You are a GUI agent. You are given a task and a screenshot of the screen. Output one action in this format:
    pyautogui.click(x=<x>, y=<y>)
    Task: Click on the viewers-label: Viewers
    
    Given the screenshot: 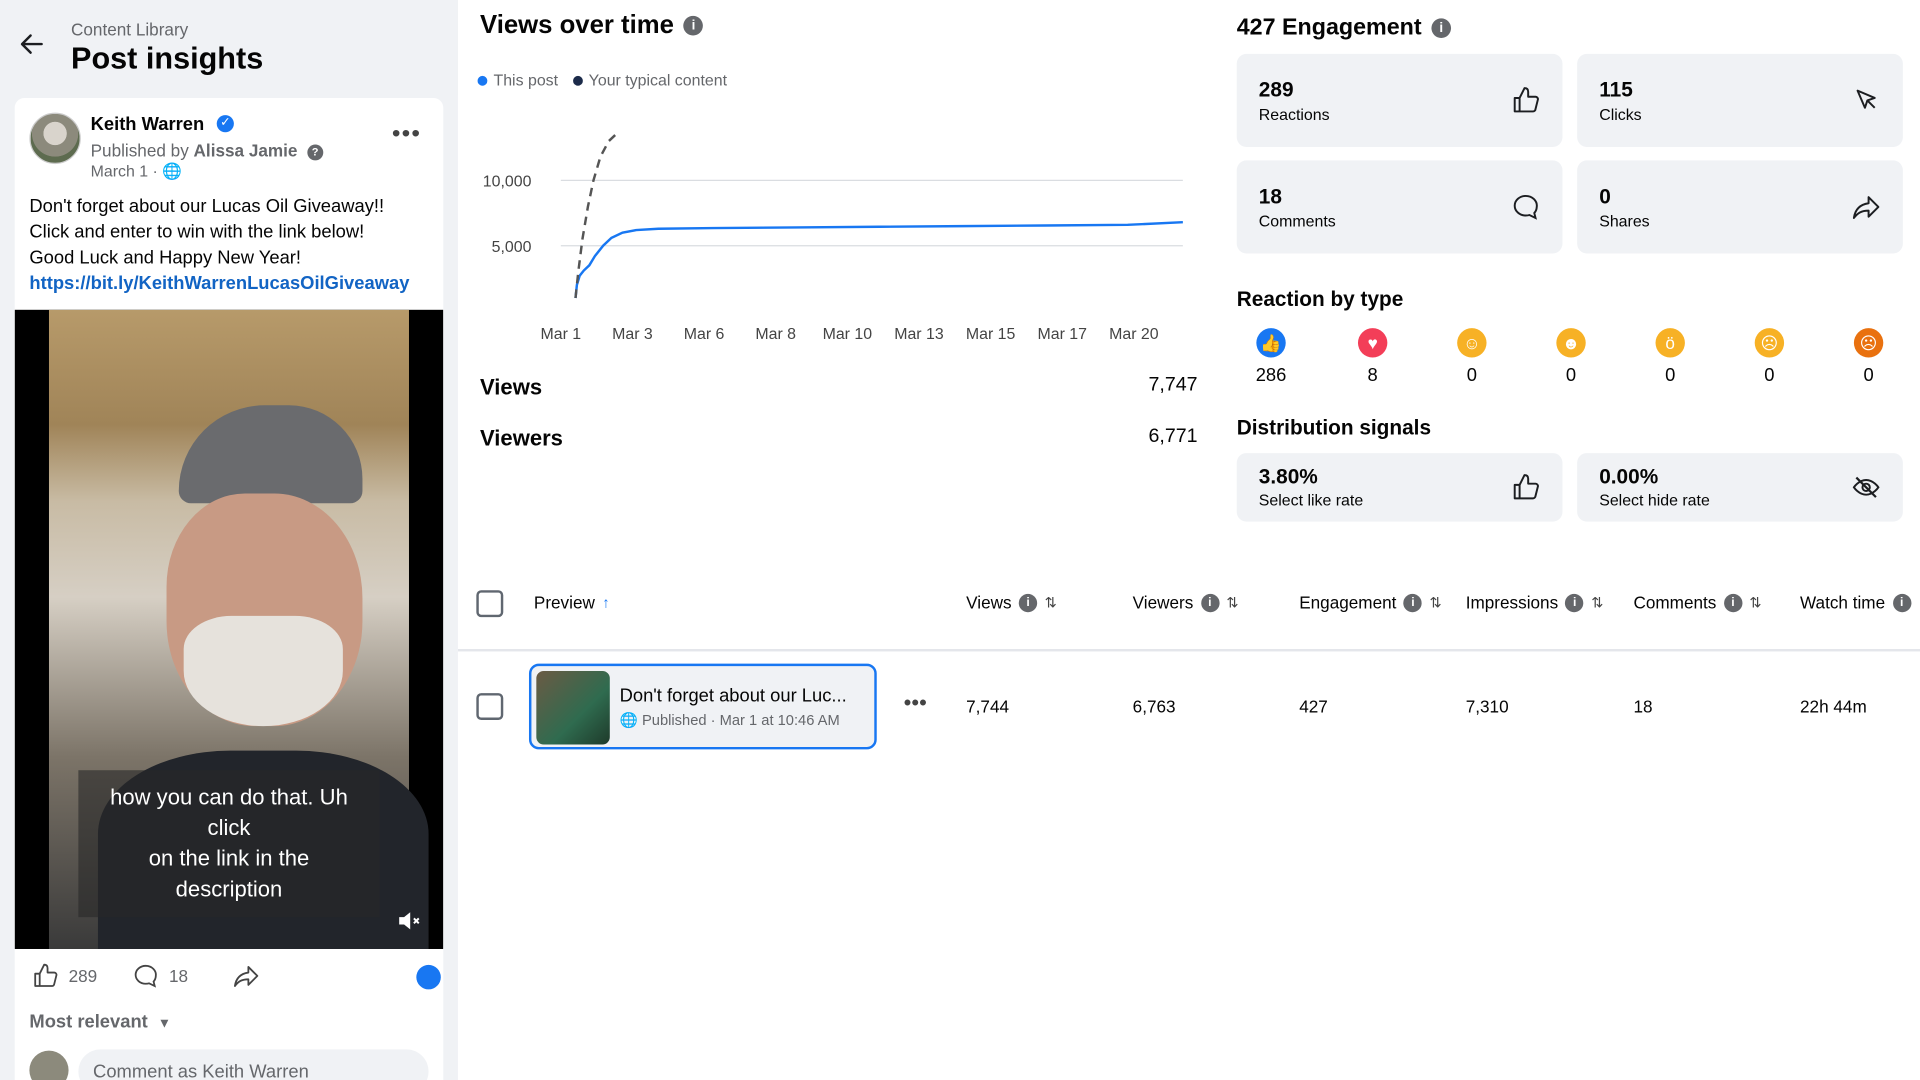 What is the action you would take?
    pyautogui.click(x=521, y=438)
    